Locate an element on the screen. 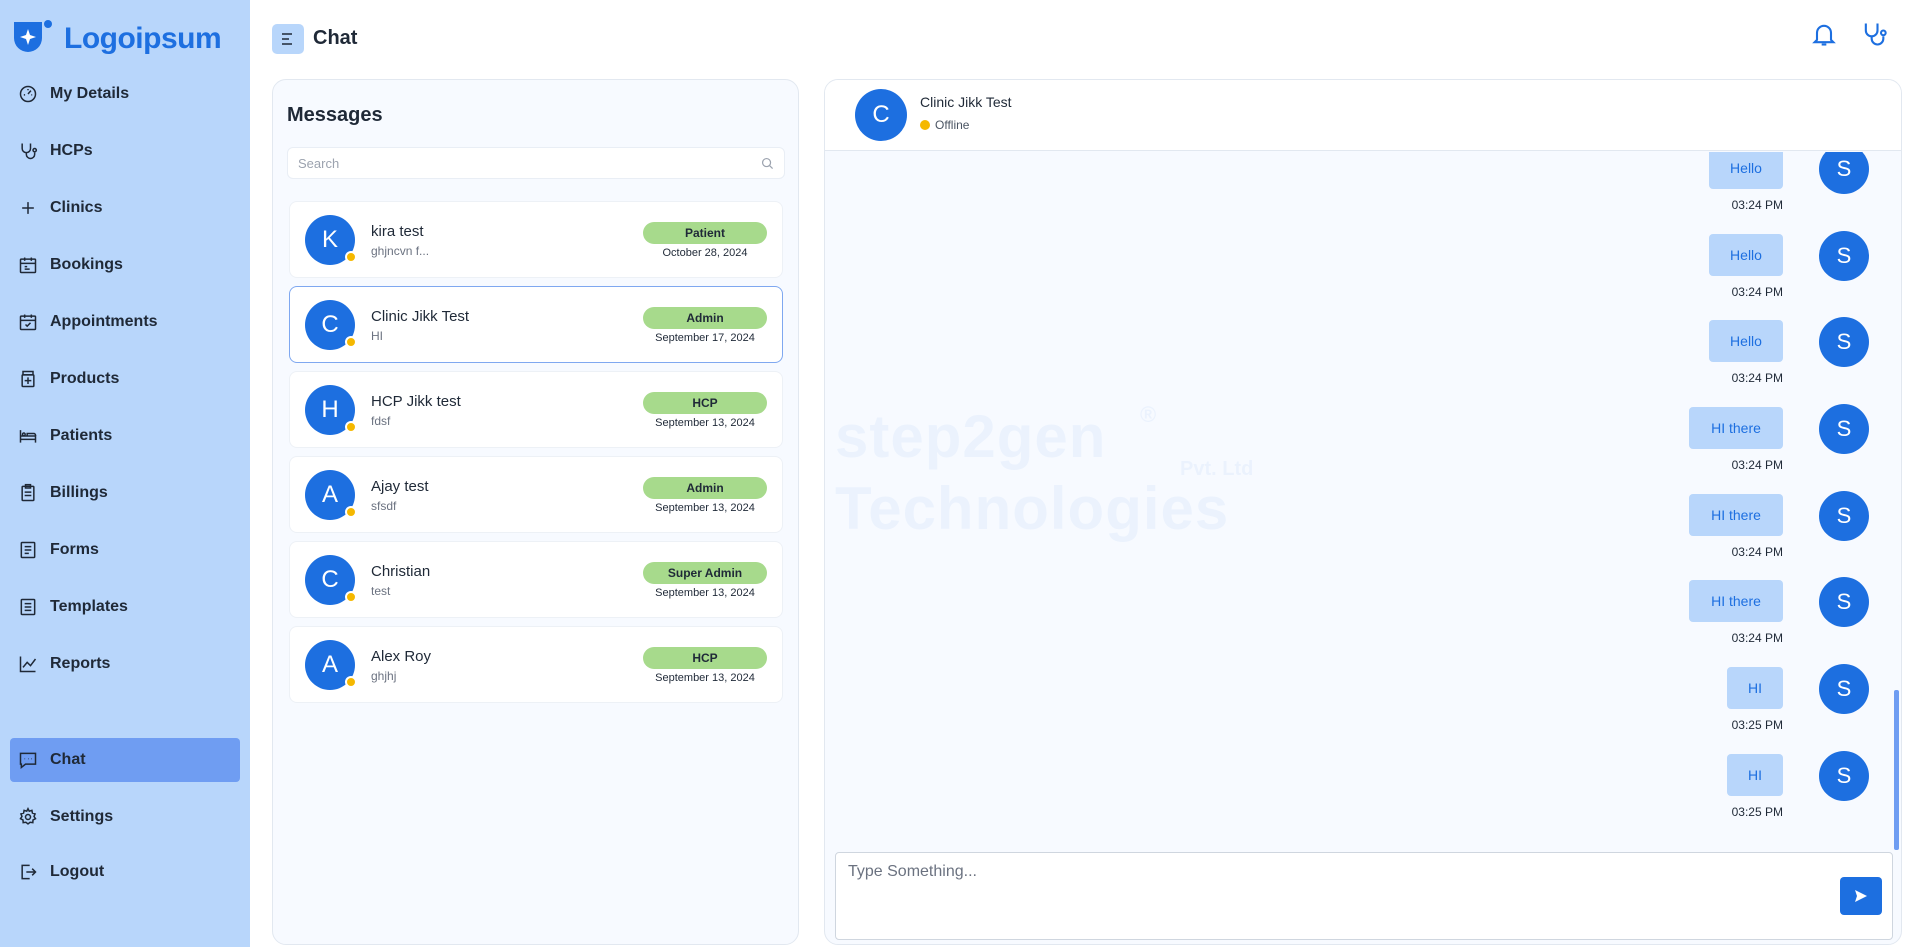 Image resolution: width=1919 pixels, height=947 pixels. sidebar-item-appointments: Appointments is located at coordinates (125, 322).